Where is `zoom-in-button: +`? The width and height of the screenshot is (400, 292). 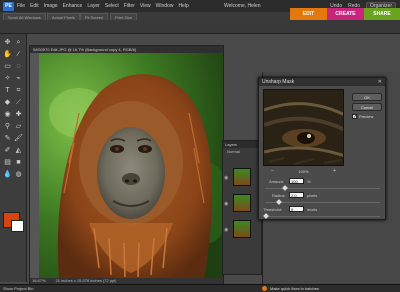 zoom-in-button: + is located at coordinates (334, 171).